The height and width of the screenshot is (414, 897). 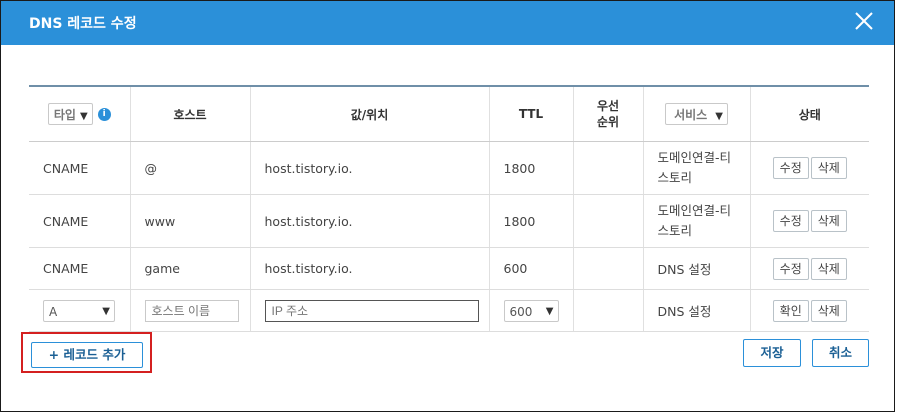 I want to click on priority-header-label: 우선 순위, so click(x=608, y=114).